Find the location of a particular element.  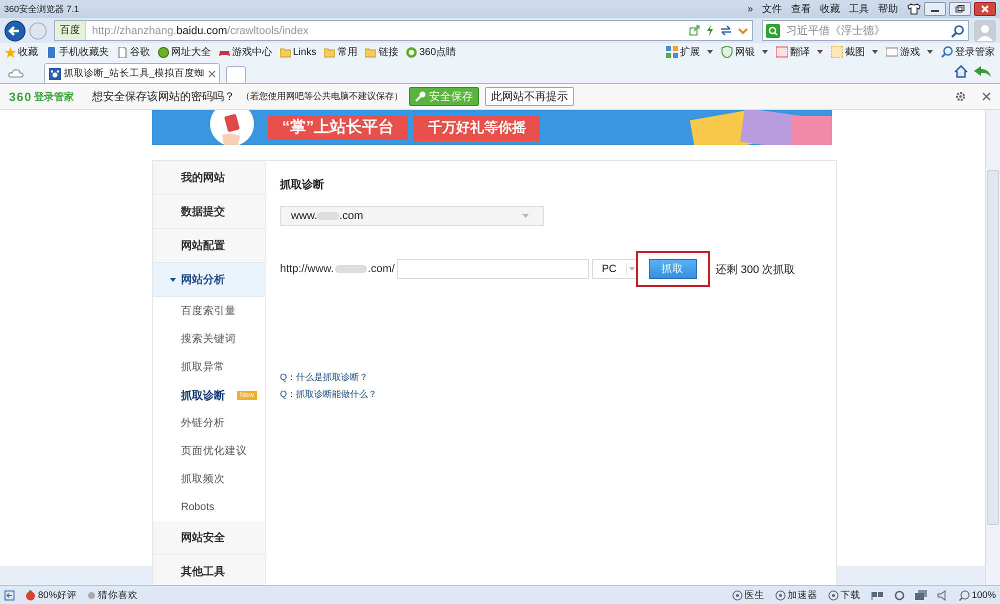

back-button is located at coordinates (15, 31).